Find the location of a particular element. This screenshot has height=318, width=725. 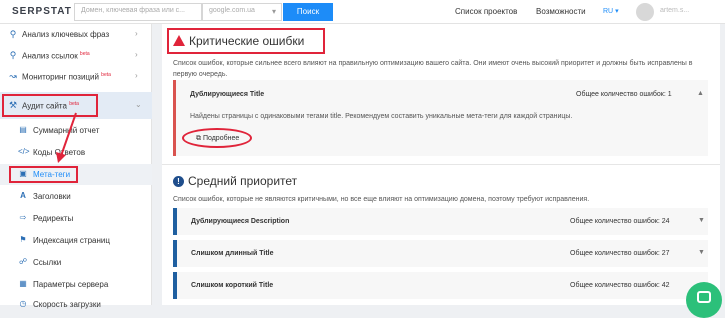

sidebar-item-backlinks: ⚲ Анализ ссылок beta › is located at coordinates (76, 55).